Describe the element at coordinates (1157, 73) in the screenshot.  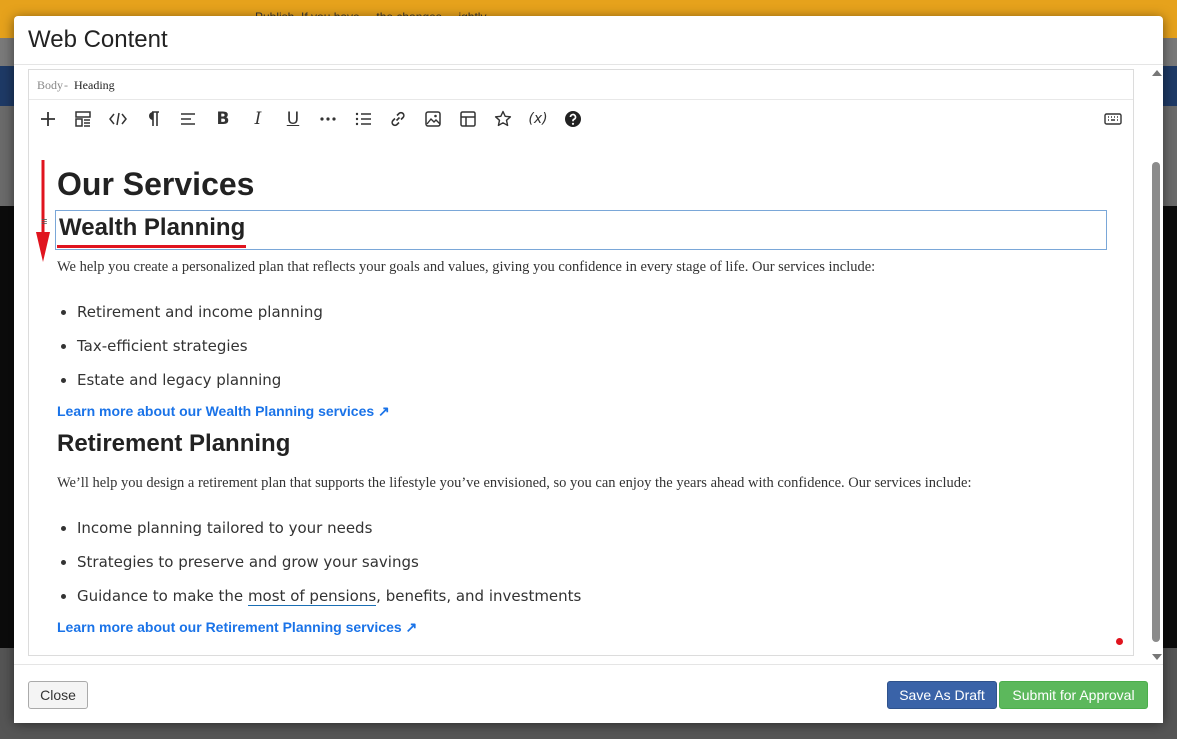
I see `scroll-up-arrow-icon` at that location.